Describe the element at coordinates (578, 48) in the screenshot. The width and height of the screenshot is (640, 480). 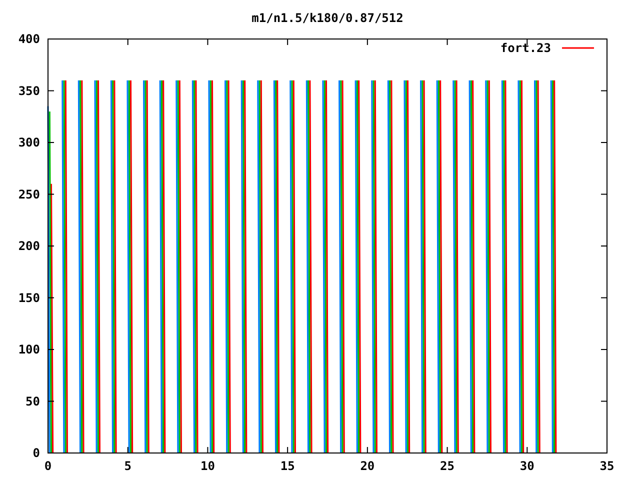
I see `legend-line` at that location.